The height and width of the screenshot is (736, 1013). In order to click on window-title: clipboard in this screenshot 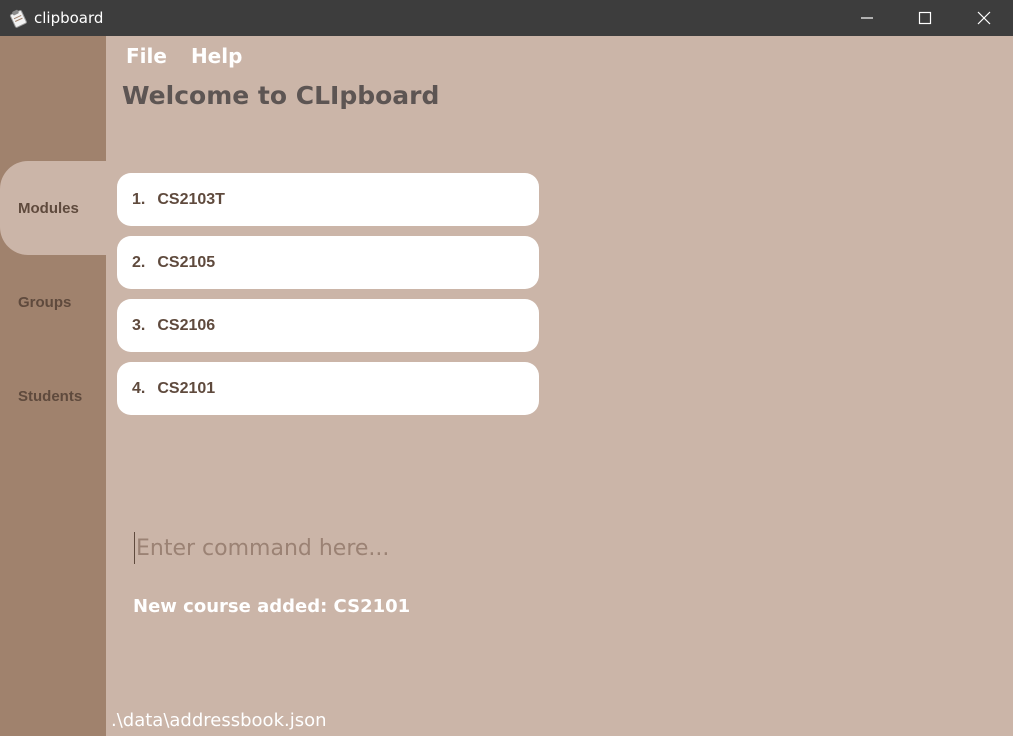, I will do `click(69, 18)`.